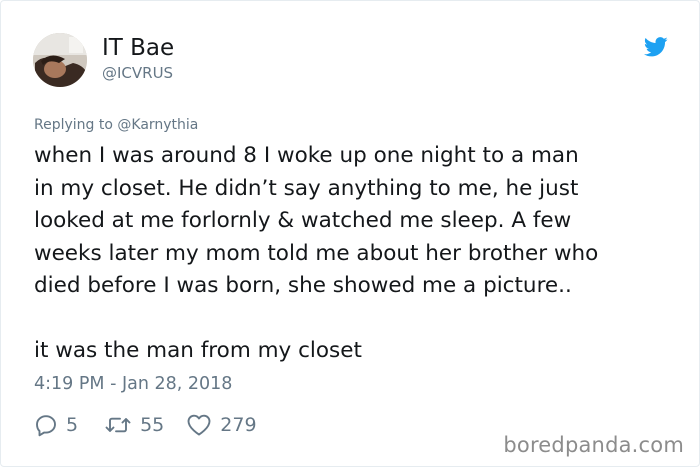 This screenshot has width=700, height=467. I want to click on like-count: 279, so click(238, 425).